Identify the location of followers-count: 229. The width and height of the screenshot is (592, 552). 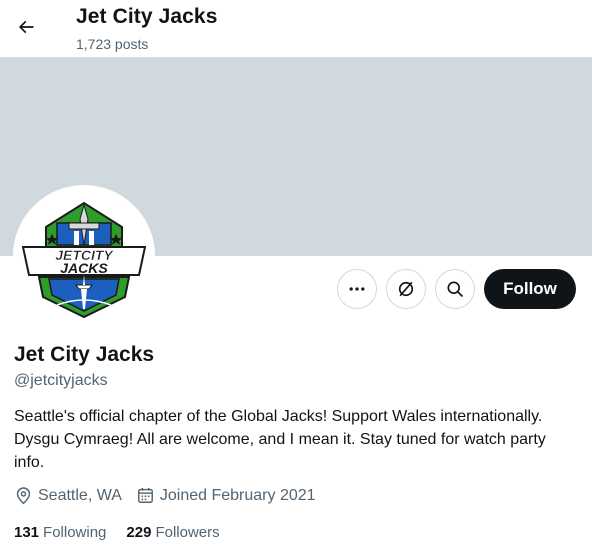
(139, 532).